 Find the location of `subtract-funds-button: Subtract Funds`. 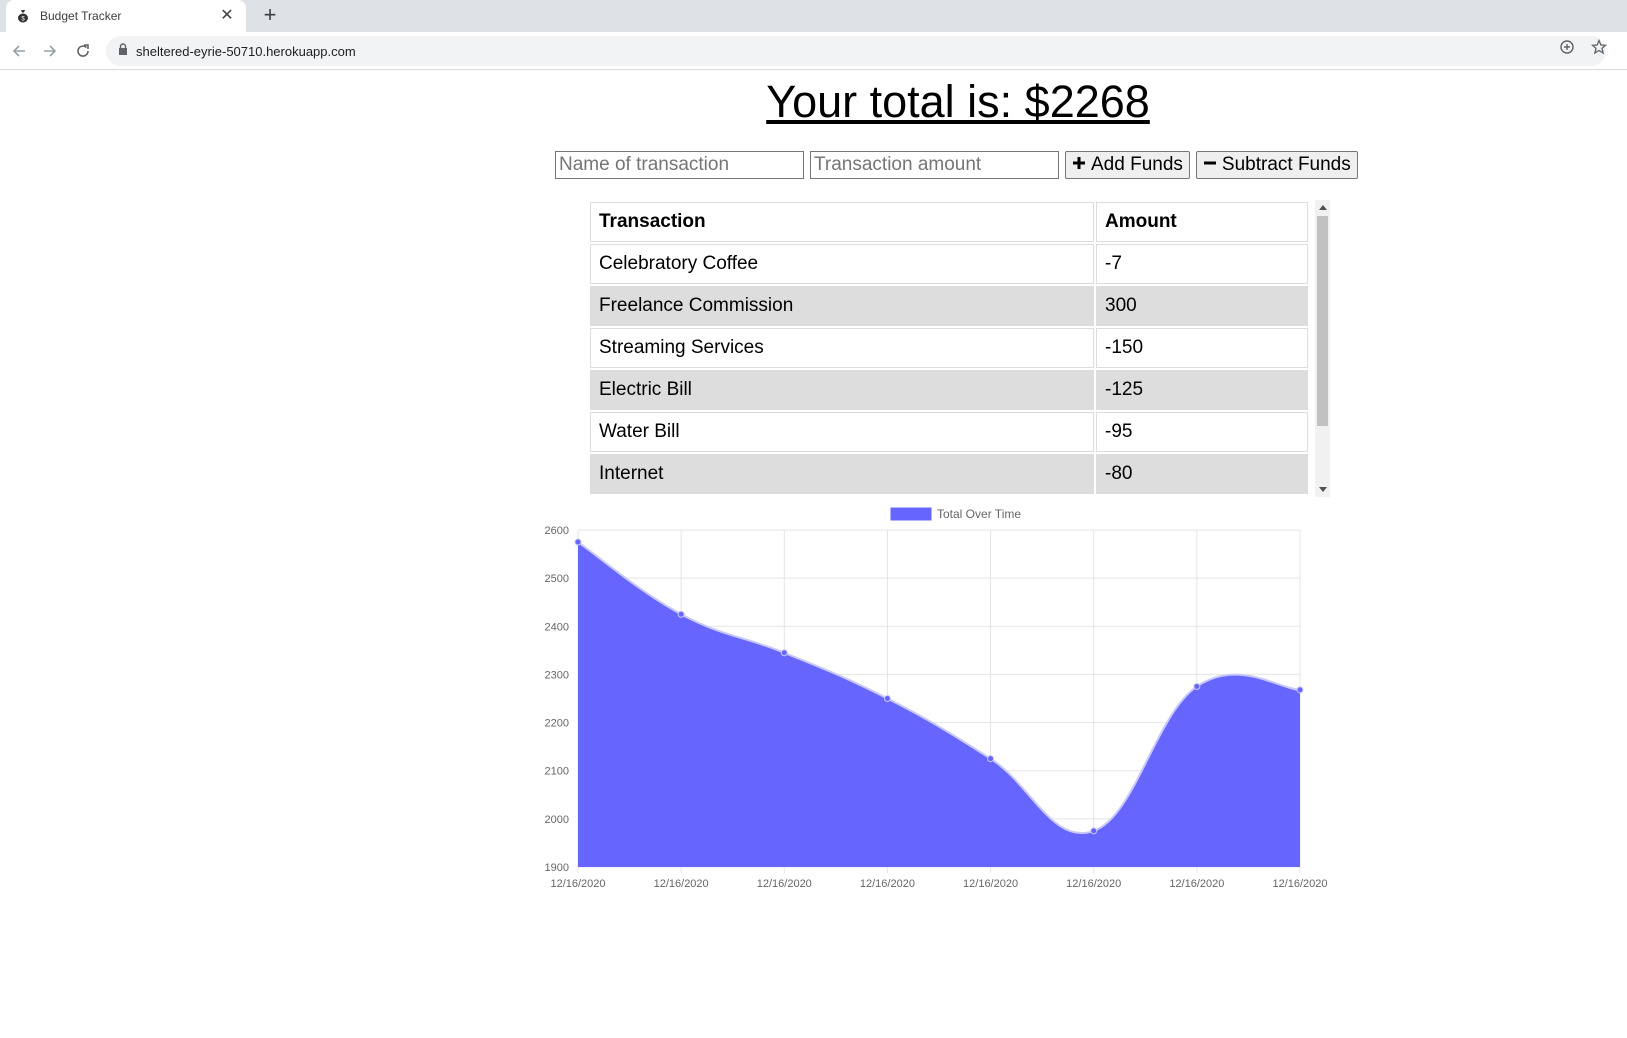

subtract-funds-button: Subtract Funds is located at coordinates (1276, 165).